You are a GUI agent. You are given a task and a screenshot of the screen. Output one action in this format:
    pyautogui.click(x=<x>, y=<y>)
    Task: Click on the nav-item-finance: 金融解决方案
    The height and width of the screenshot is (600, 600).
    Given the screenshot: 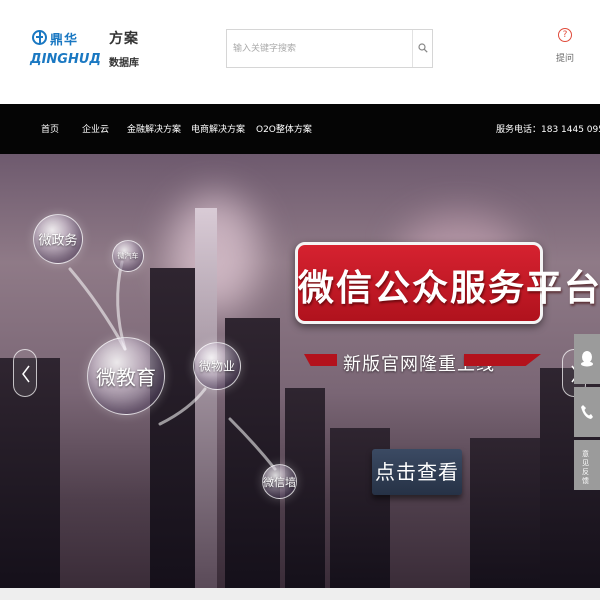 What is the action you would take?
    pyautogui.click(x=154, y=128)
    